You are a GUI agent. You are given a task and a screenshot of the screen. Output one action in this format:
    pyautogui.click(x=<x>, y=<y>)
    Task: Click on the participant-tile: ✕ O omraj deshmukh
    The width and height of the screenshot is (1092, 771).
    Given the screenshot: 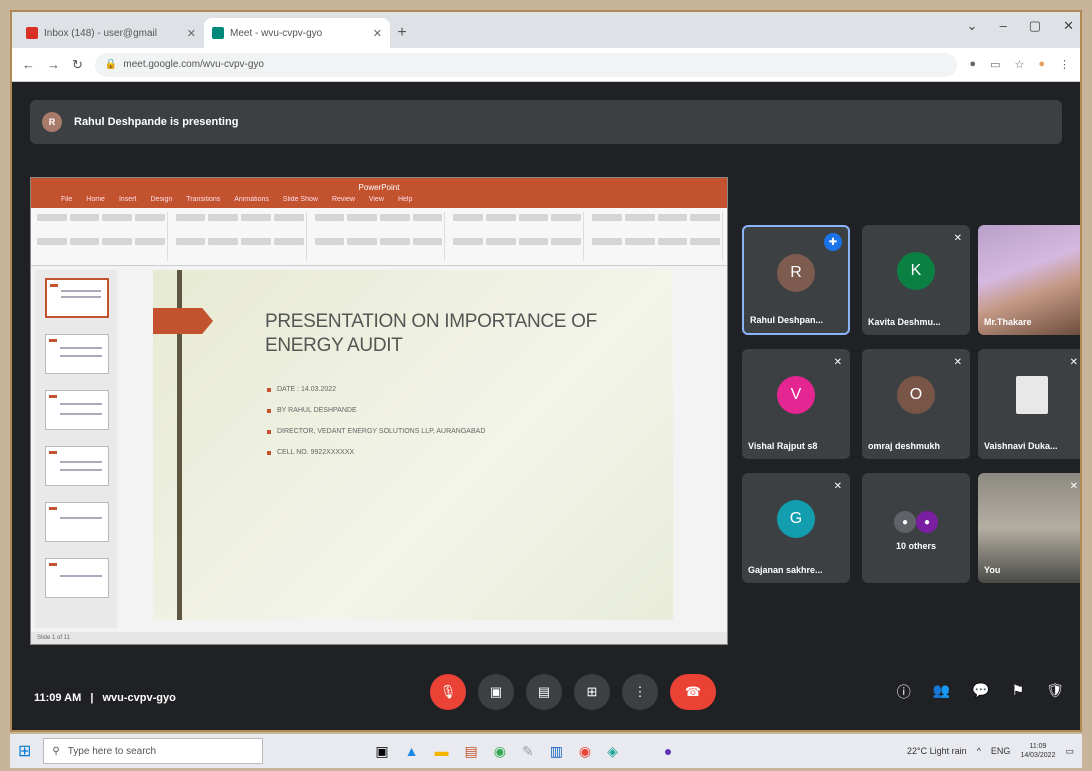 What is the action you would take?
    pyautogui.click(x=916, y=404)
    